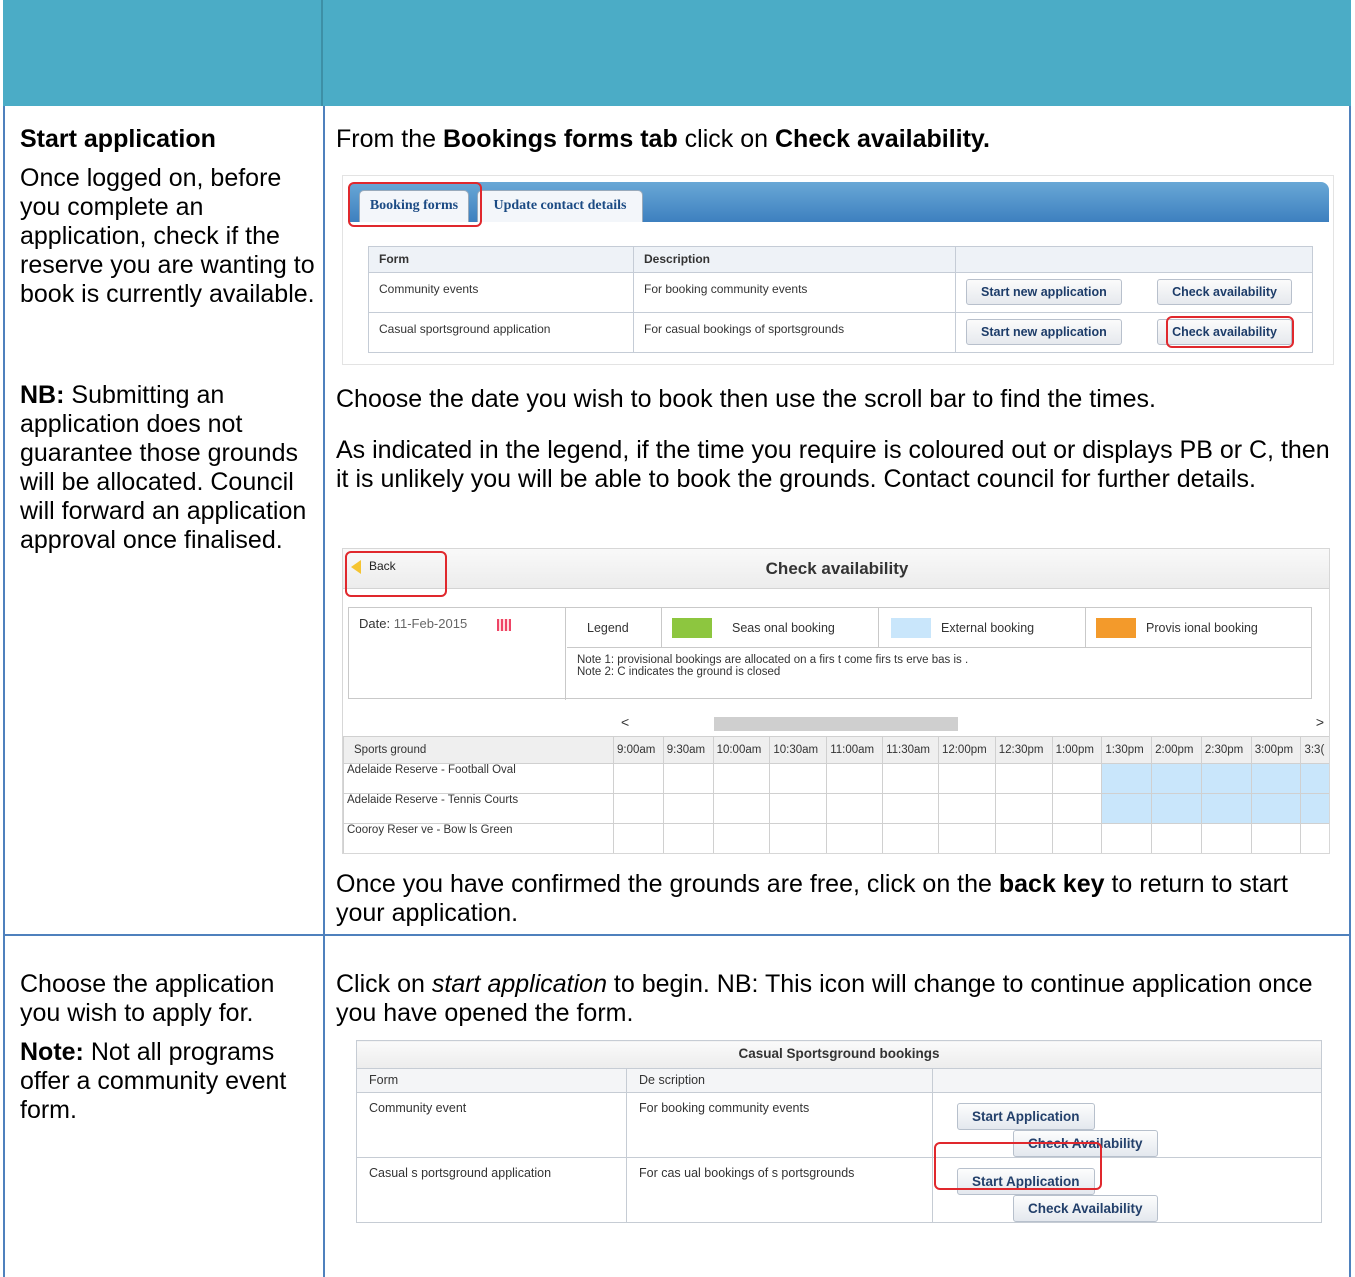  Describe the element at coordinates (794, 259) in the screenshot. I see `col-description: Description` at that location.